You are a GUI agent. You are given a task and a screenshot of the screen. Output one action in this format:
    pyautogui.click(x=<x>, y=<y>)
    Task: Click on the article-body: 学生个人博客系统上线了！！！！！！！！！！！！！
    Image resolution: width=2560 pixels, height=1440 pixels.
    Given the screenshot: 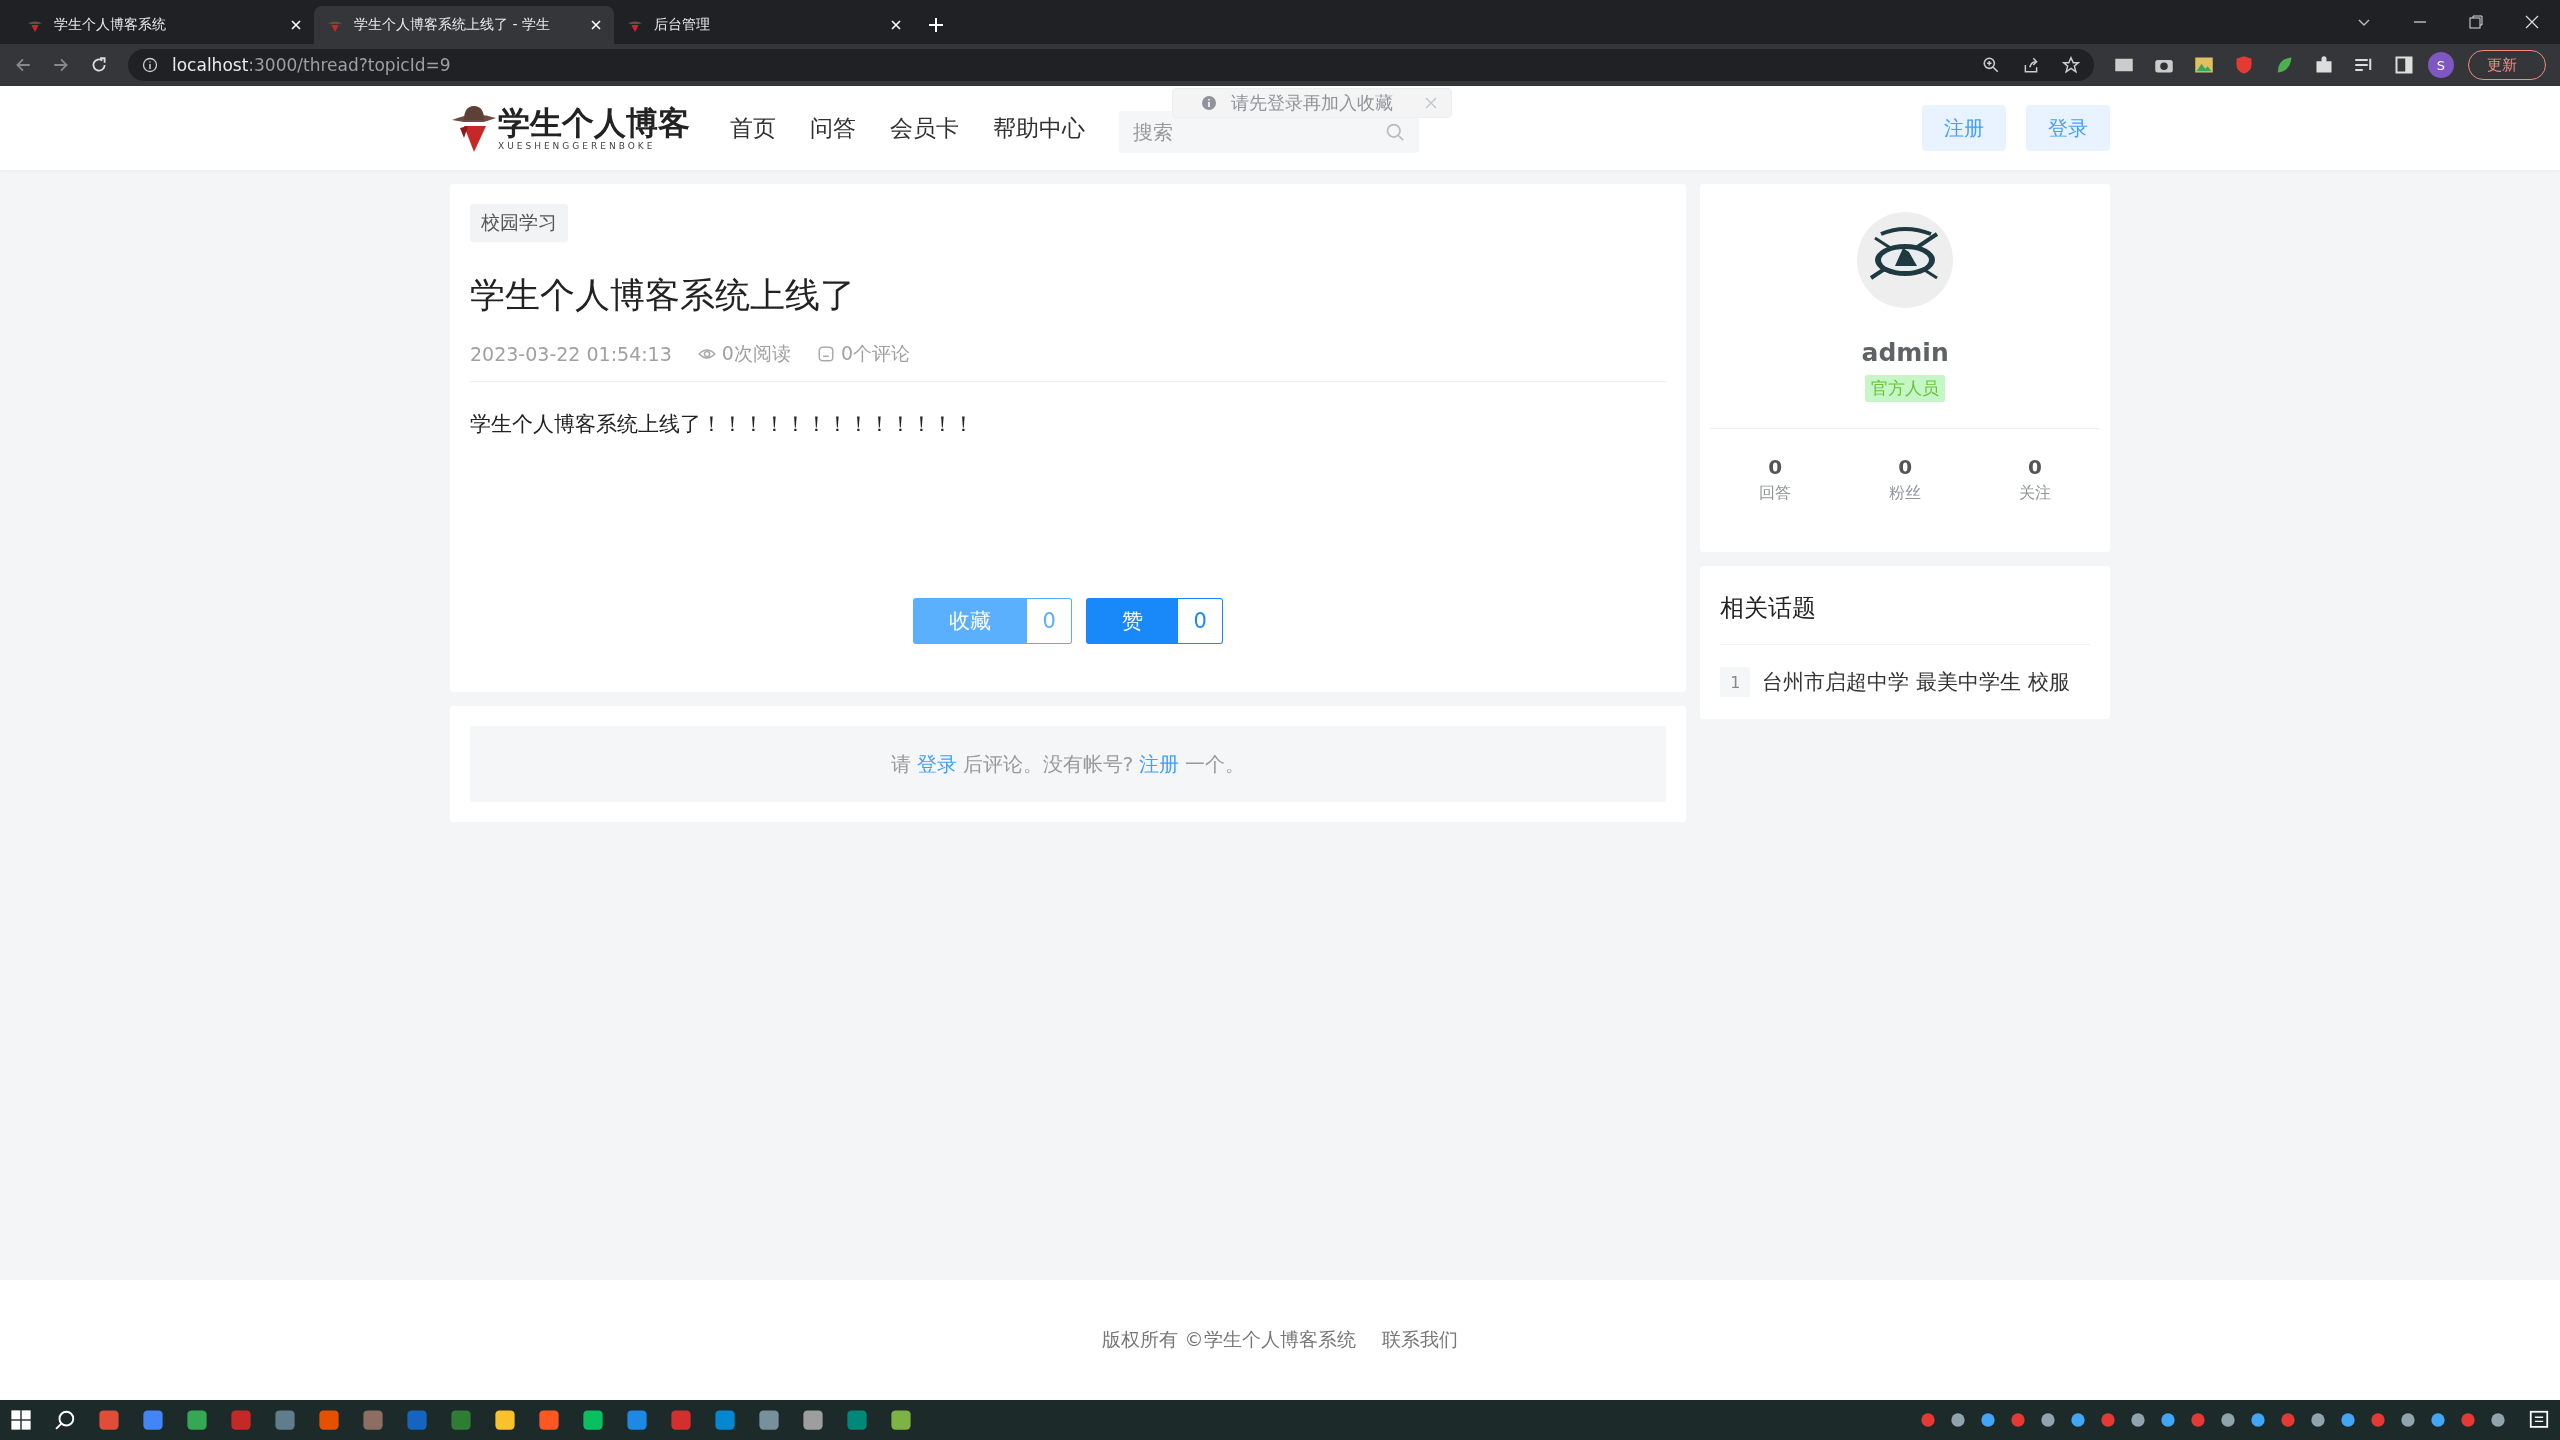 What is the action you would take?
    pyautogui.click(x=722, y=424)
    